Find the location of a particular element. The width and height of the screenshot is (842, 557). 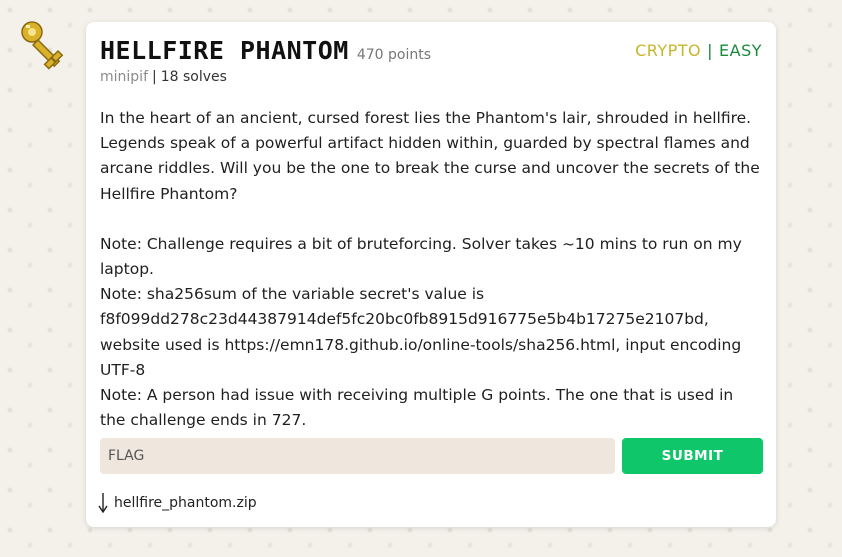

title-row: HELLFIRE PHANTOM 470 points is located at coordinates (265, 50).